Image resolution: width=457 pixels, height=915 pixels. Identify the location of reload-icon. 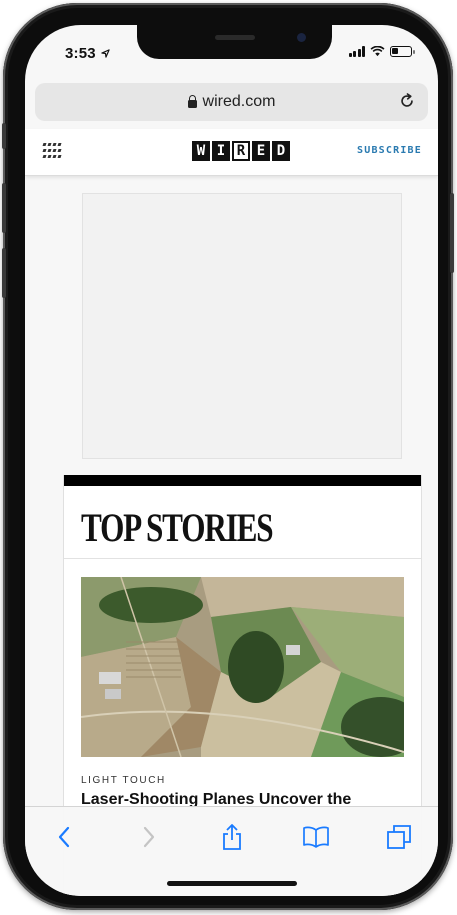
(407, 101).